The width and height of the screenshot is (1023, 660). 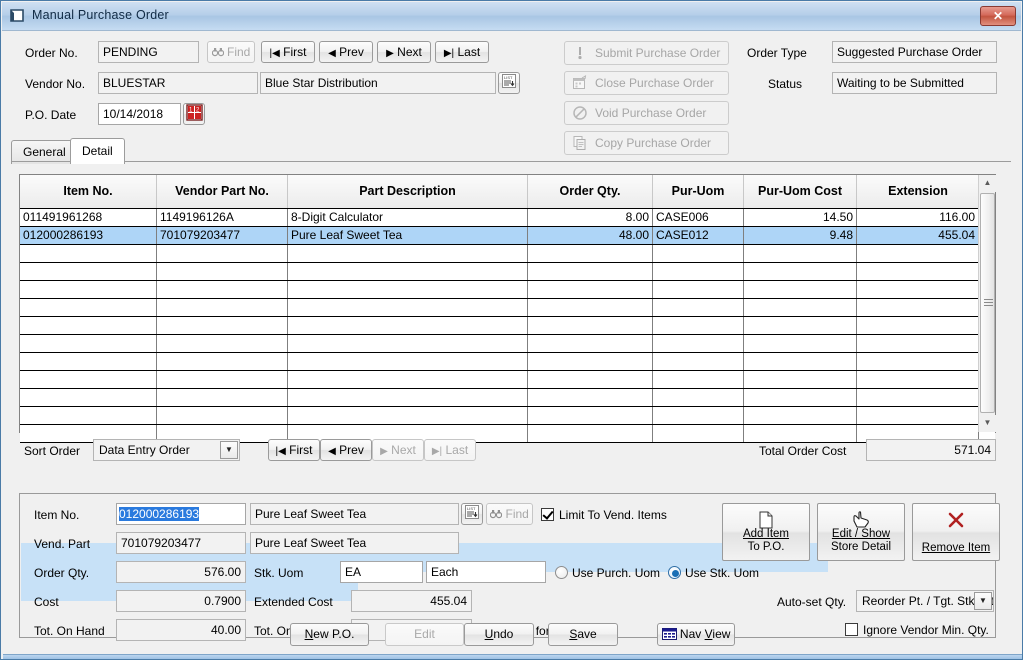 What do you see at coordinates (766, 541) in the screenshot?
I see `add-item-button-caption: Add Item To P.O.` at bounding box center [766, 541].